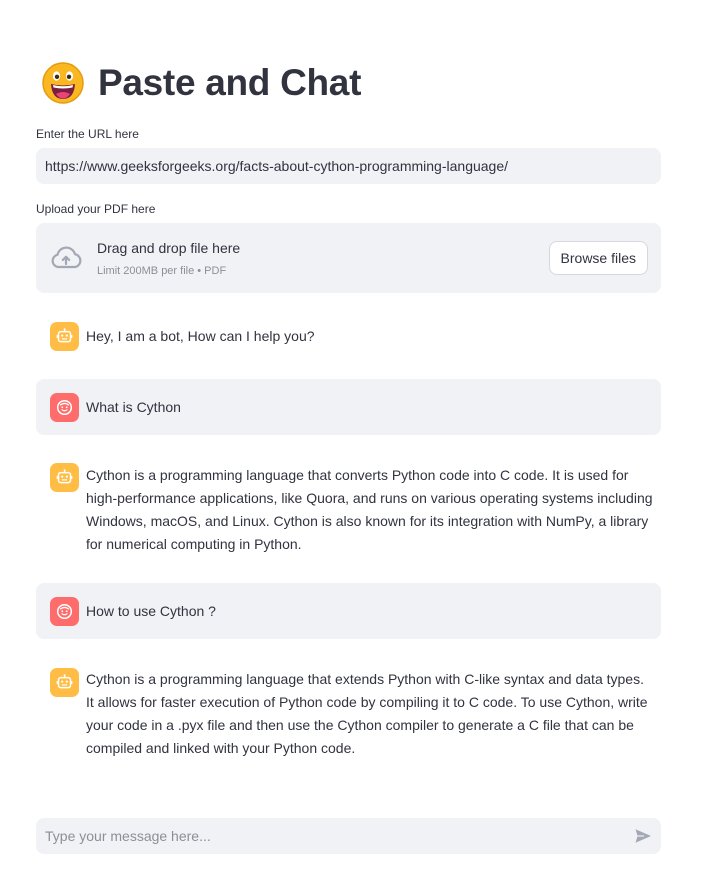  I want to click on chat-message-input, so click(326, 836).